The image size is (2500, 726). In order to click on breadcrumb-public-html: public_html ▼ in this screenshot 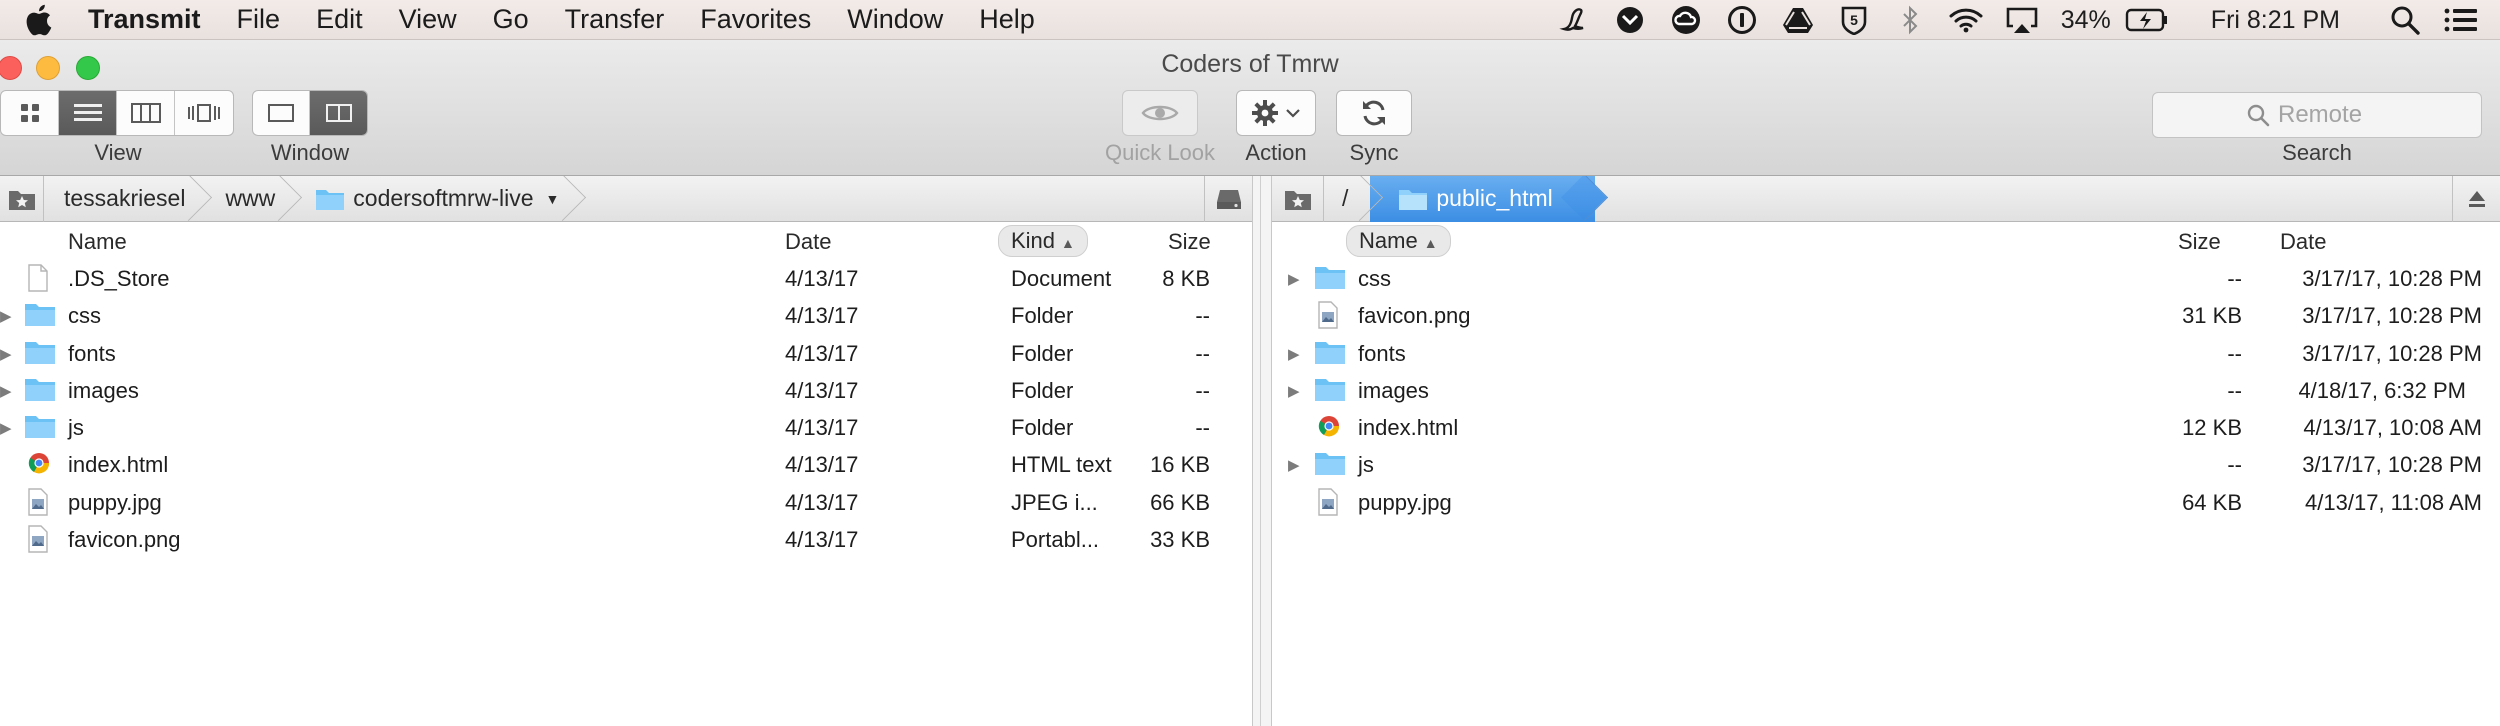, I will do `click(1482, 199)`.